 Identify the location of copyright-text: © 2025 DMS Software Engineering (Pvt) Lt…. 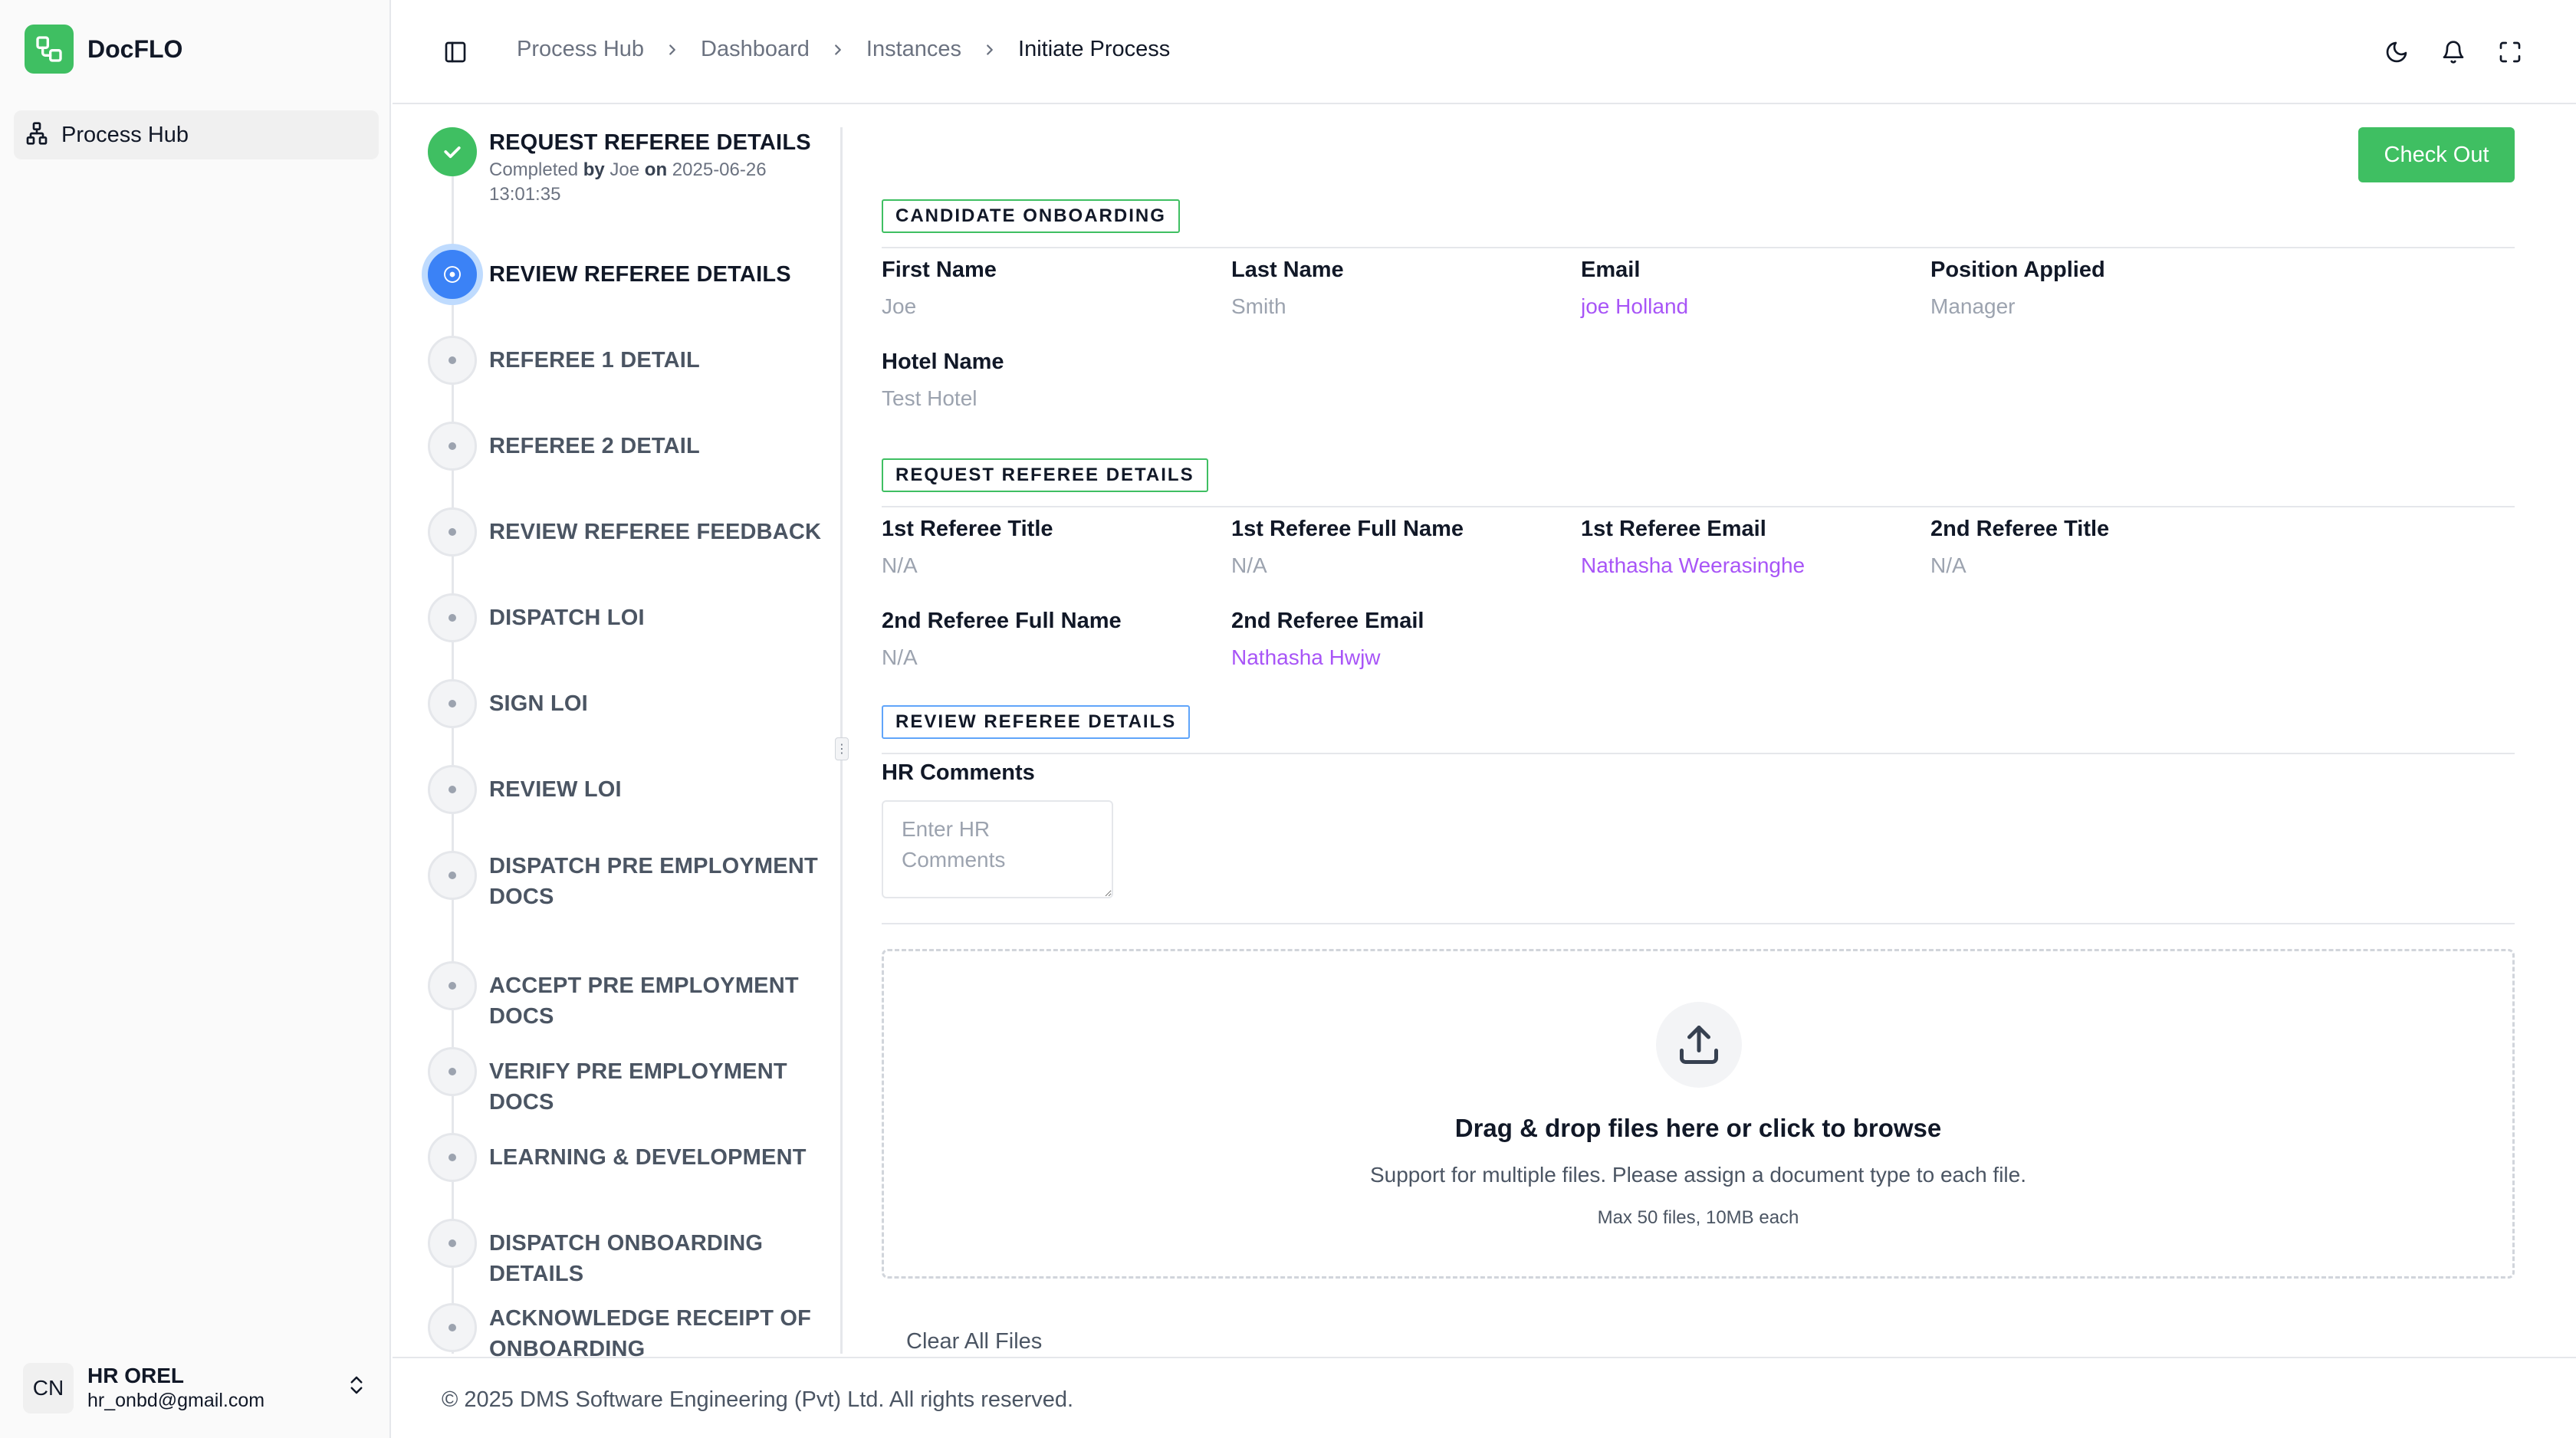
(758, 1399).